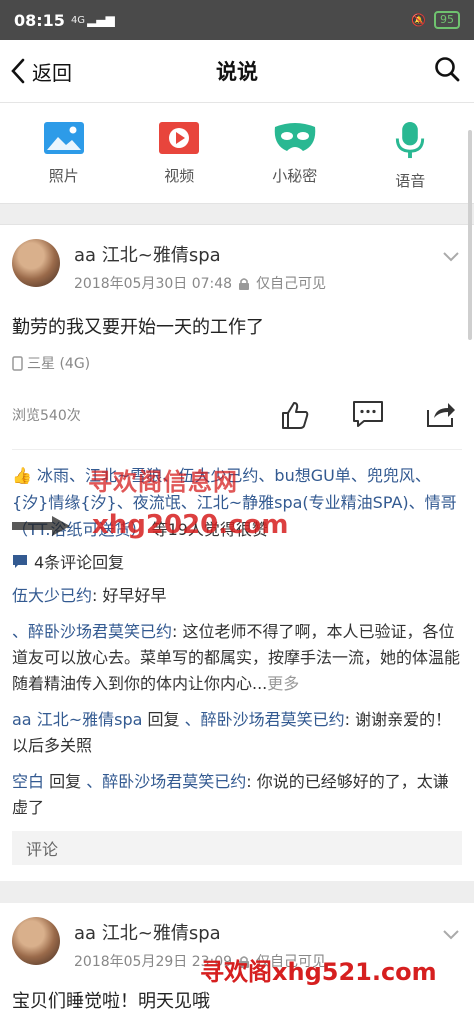  I want to click on comment-item: 空白 回复 、醉卧沙场君莫笑已约: 你说的已经够好的了，太谦虚了, so click(237, 795).